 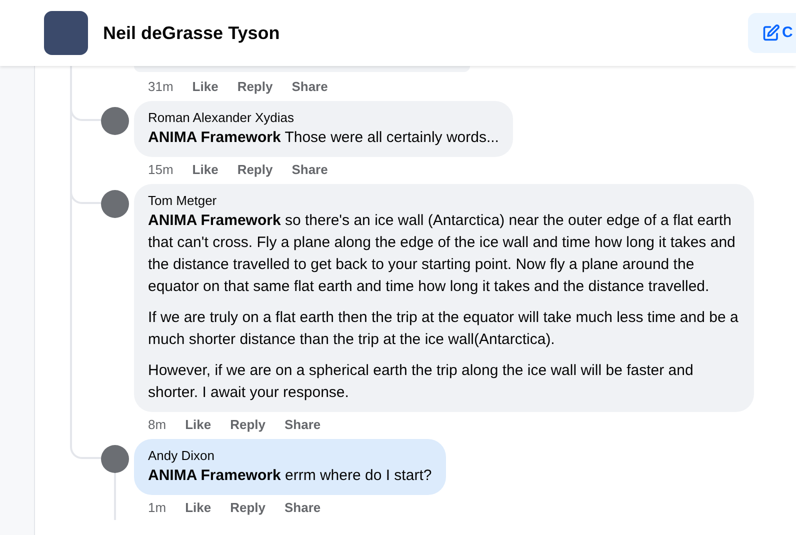 What do you see at coordinates (161, 170) in the screenshot?
I see `comment-time: 15m` at bounding box center [161, 170].